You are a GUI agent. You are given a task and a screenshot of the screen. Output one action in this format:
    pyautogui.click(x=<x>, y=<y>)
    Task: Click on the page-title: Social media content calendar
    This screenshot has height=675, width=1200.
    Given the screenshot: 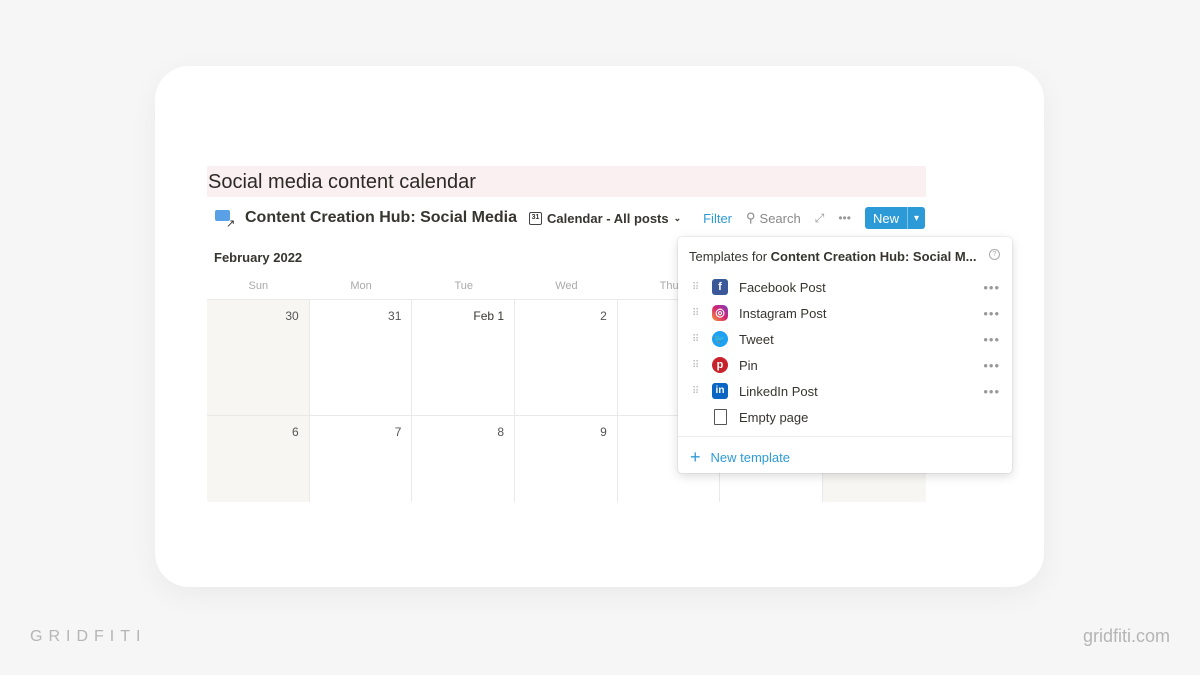 What is the action you would take?
    pyautogui.click(x=566, y=181)
    